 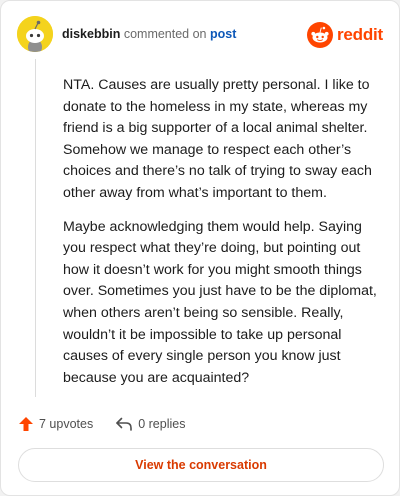 I want to click on username-link: diskebbin, so click(x=91, y=34).